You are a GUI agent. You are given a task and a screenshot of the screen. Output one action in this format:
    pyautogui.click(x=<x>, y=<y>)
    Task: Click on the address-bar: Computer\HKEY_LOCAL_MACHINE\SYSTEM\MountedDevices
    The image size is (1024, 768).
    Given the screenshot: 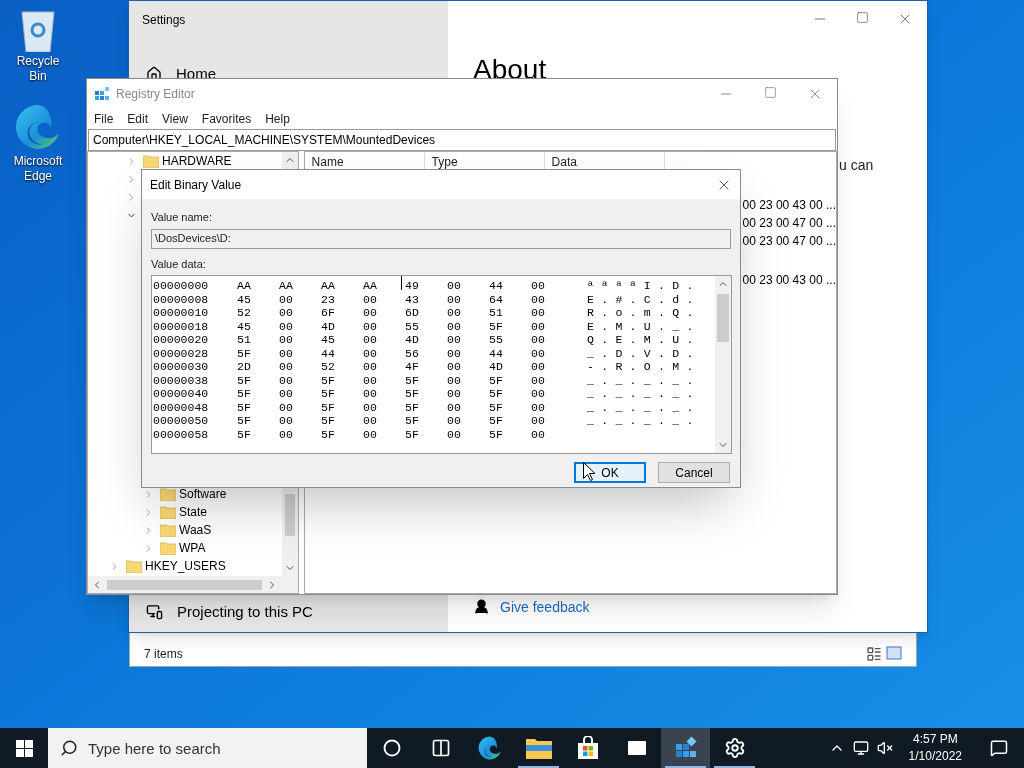 What is the action you would take?
    pyautogui.click(x=462, y=140)
    